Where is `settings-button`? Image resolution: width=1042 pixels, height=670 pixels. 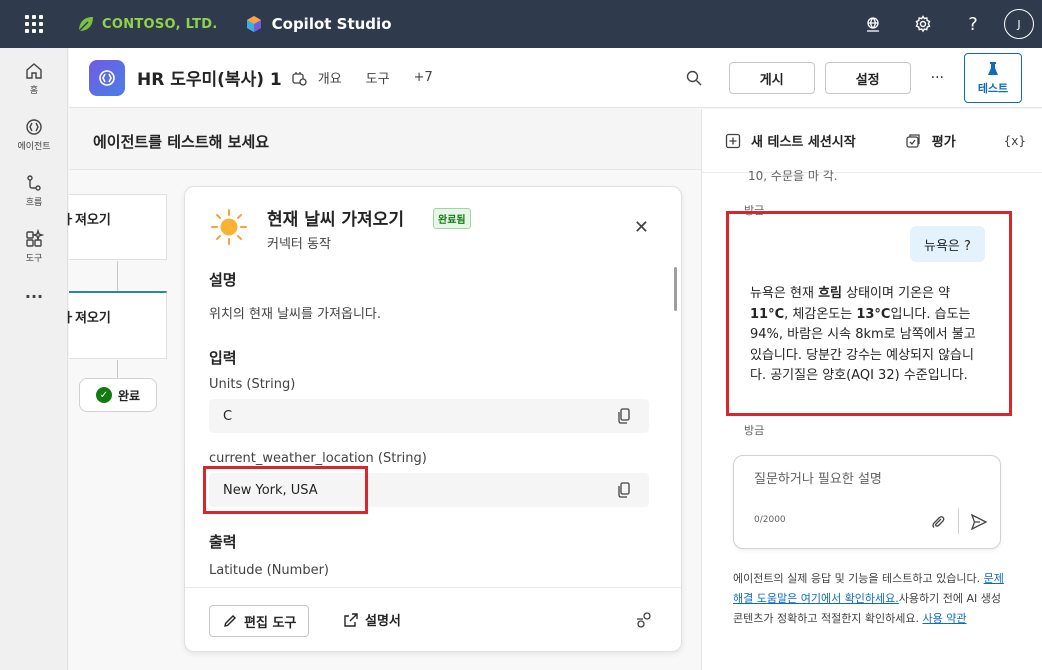
settings-button is located at coordinates (923, 24).